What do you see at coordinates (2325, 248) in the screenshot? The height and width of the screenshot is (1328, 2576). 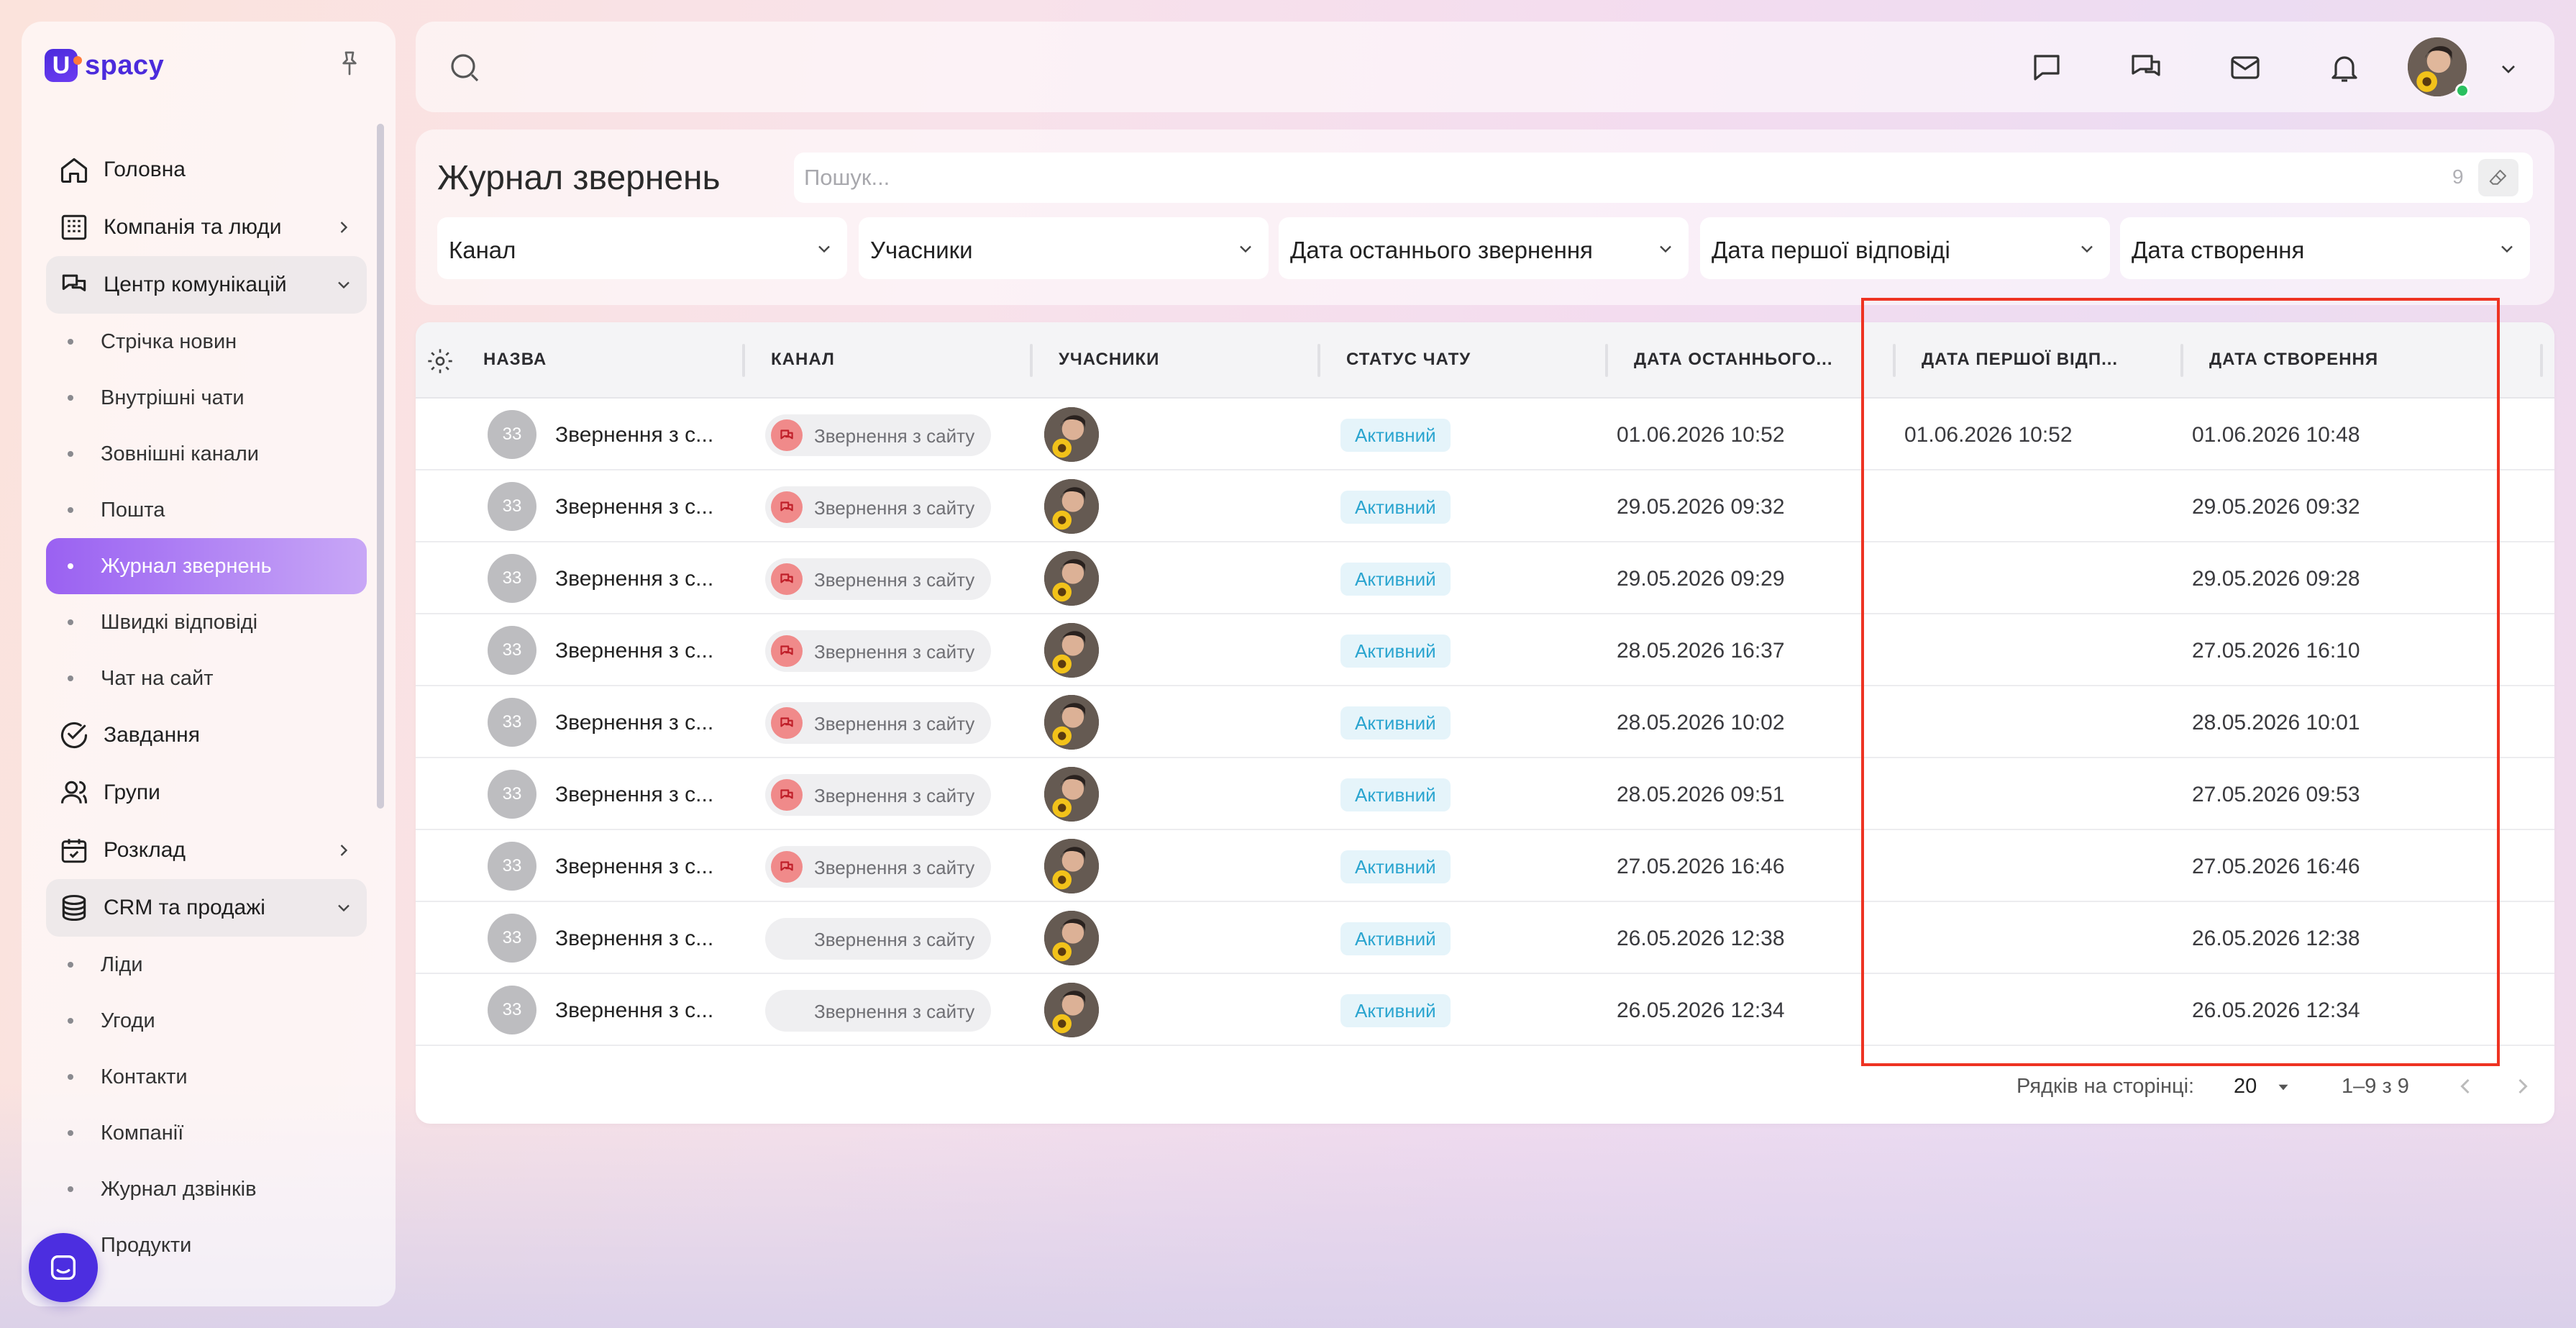 I see `filter-created-date: Дата створення` at bounding box center [2325, 248].